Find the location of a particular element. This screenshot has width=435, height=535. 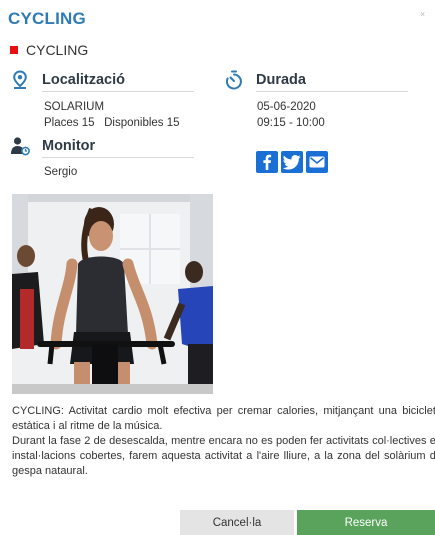

close-icon: × is located at coordinates (422, 14).